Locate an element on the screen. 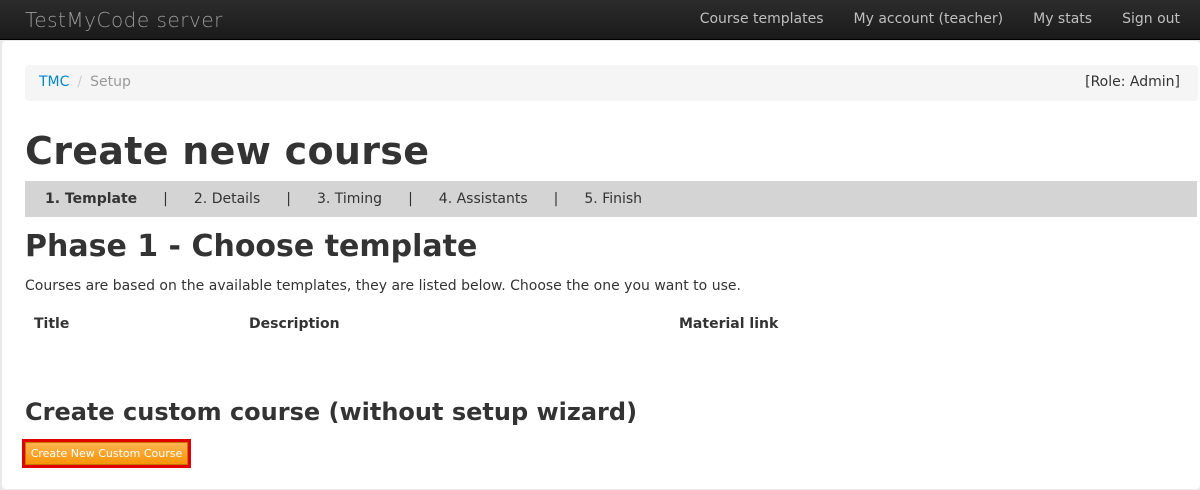 The height and width of the screenshot is (490, 1200). breadcrumb-home: TMC is located at coordinates (54, 82).